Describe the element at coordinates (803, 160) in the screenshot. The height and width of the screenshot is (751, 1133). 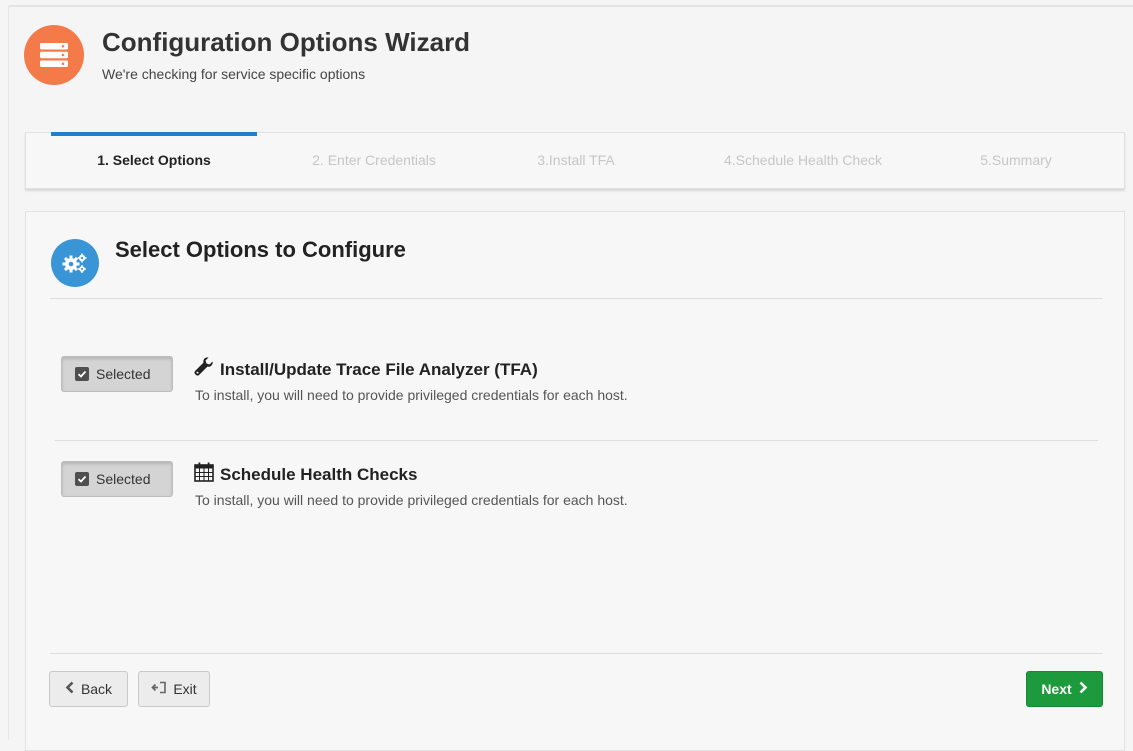
I see `step-schedule-health-check: 4.Schedule Health Check` at that location.